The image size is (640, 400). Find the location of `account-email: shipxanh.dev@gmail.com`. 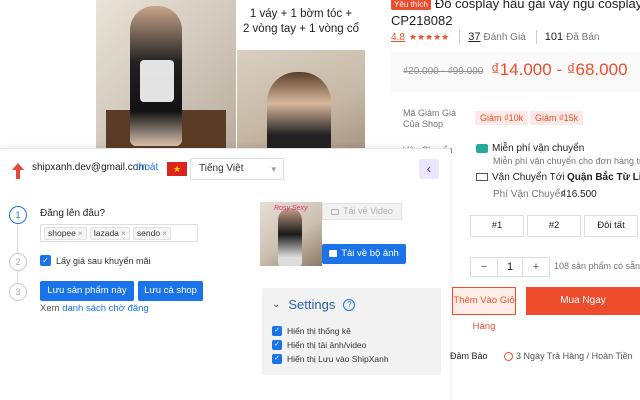

account-email: shipxanh.dev@gmail.com is located at coordinates (89, 167).